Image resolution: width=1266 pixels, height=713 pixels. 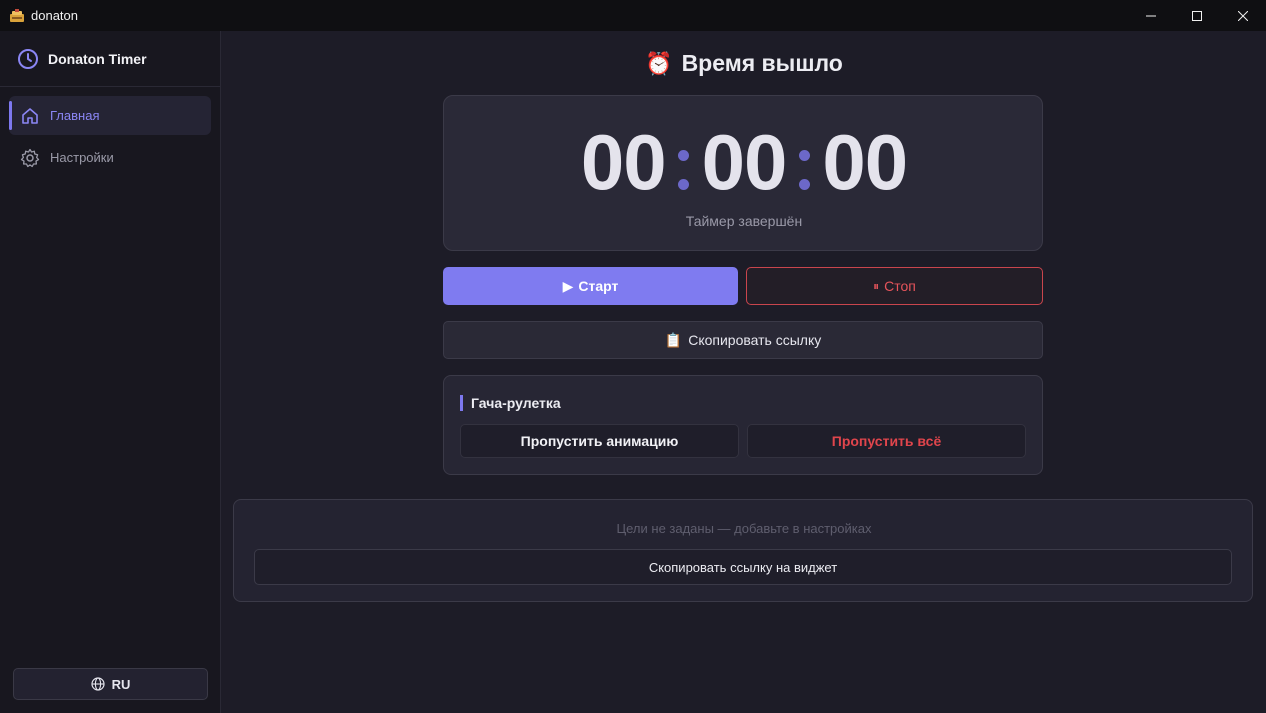 I want to click on minimize-button, so click(x=1151, y=15).